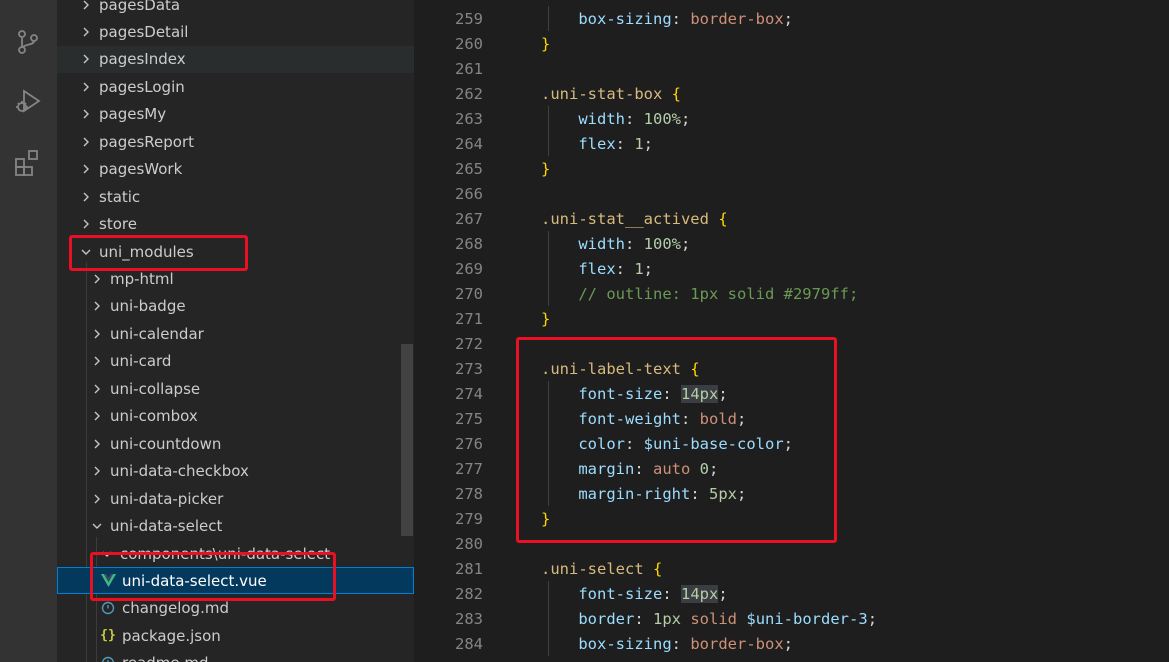 The height and width of the screenshot is (662, 1169). What do you see at coordinates (235, 306) in the screenshot?
I see `tree-folder: uni-badge` at bounding box center [235, 306].